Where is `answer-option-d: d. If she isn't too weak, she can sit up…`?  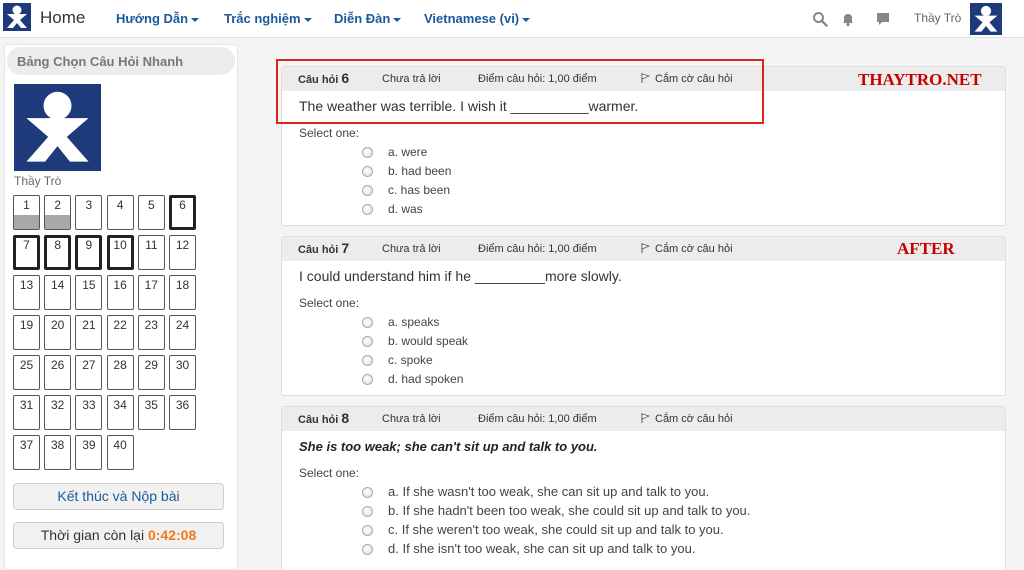 answer-option-d: d. If she isn't too weak, she can sit up… is located at coordinates (528, 548).